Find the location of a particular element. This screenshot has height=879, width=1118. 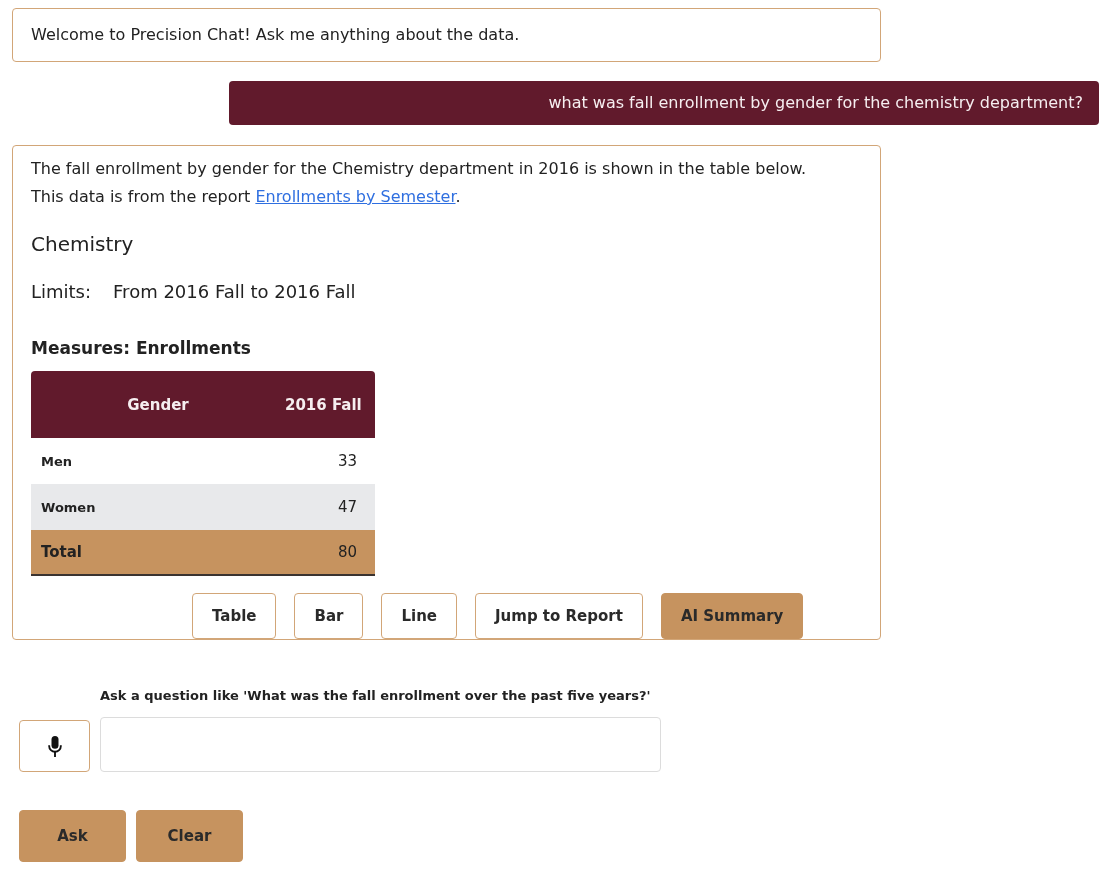

source-note: This data is from the report Enrollments by Semester. is located at coordinates (246, 197).